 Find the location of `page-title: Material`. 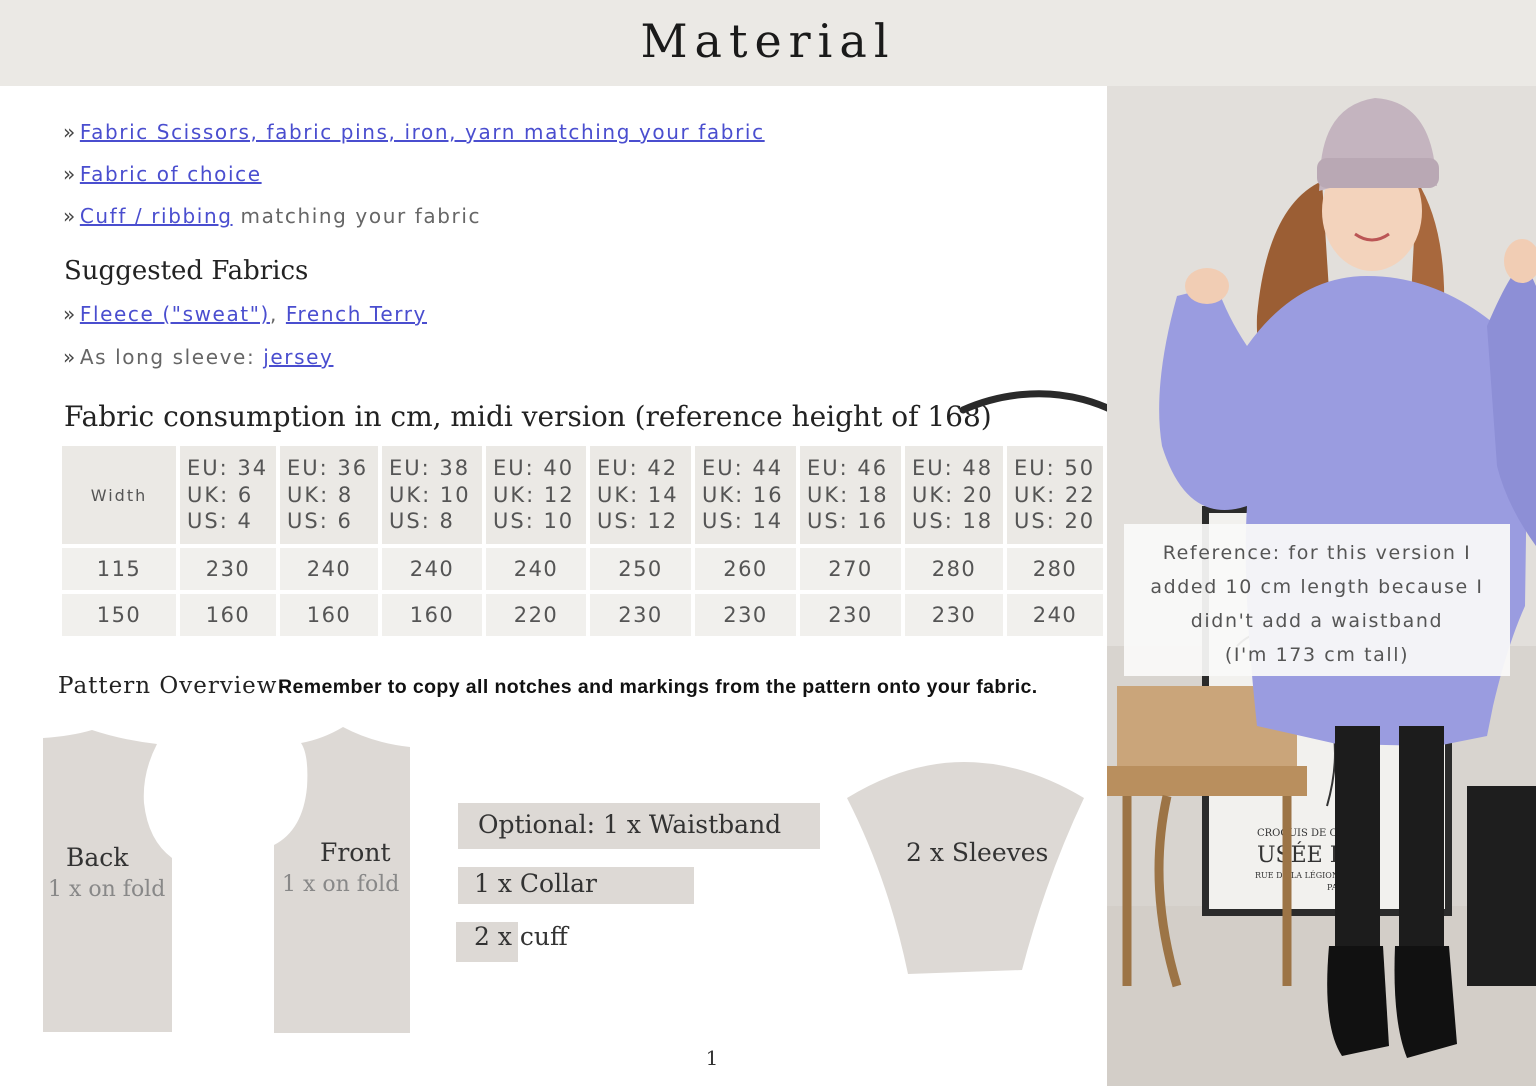

page-title: Material is located at coordinates (768, 41).